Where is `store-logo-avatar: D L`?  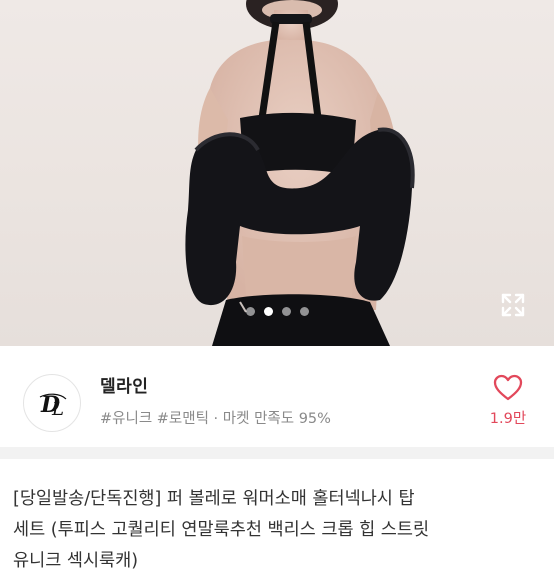 store-logo-avatar: D L is located at coordinates (52, 403).